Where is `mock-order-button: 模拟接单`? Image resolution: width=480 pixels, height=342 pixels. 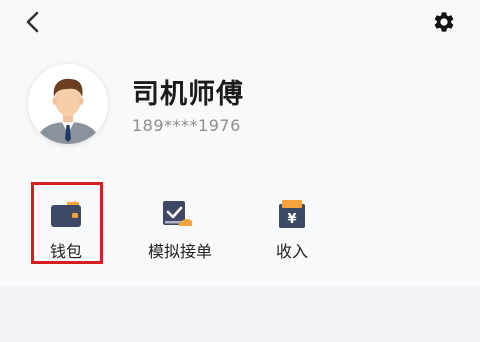 mock-order-button: 模拟接单 is located at coordinates (180, 228).